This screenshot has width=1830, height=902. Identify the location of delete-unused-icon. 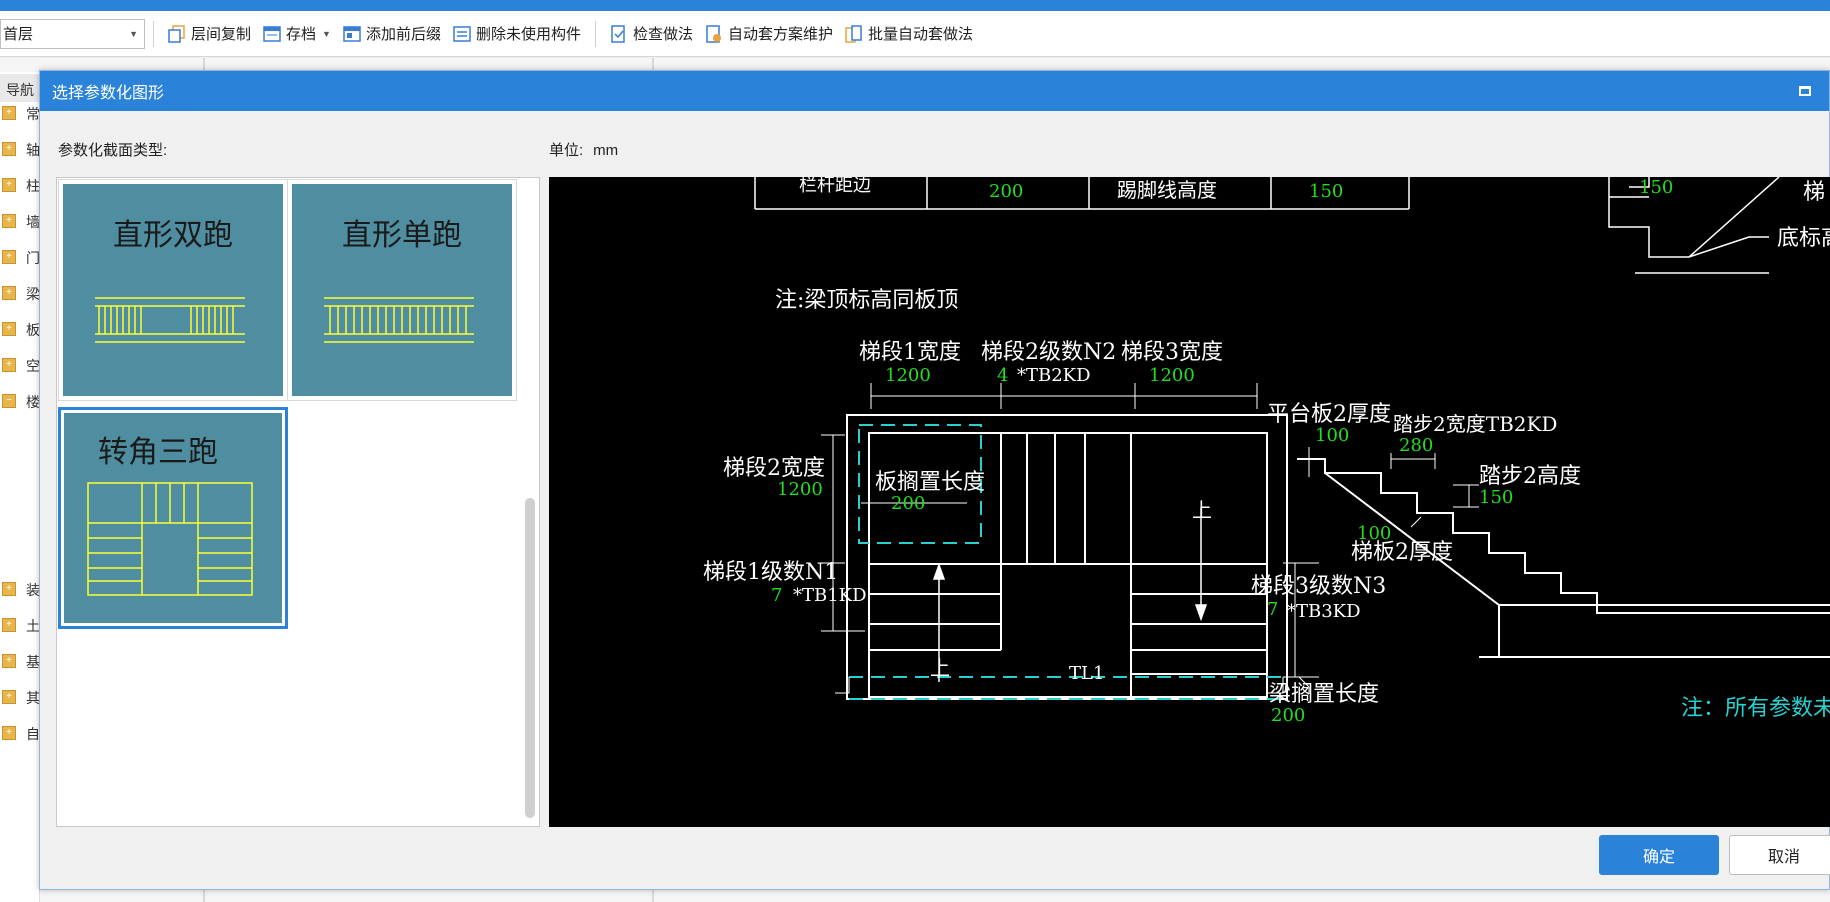
(462, 34).